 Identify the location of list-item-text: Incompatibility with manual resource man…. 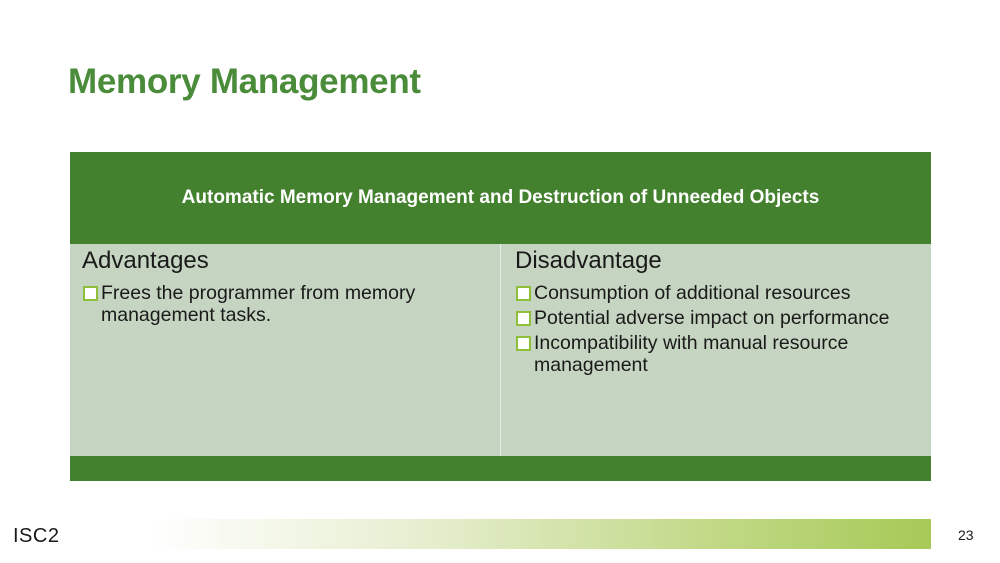
(691, 354).